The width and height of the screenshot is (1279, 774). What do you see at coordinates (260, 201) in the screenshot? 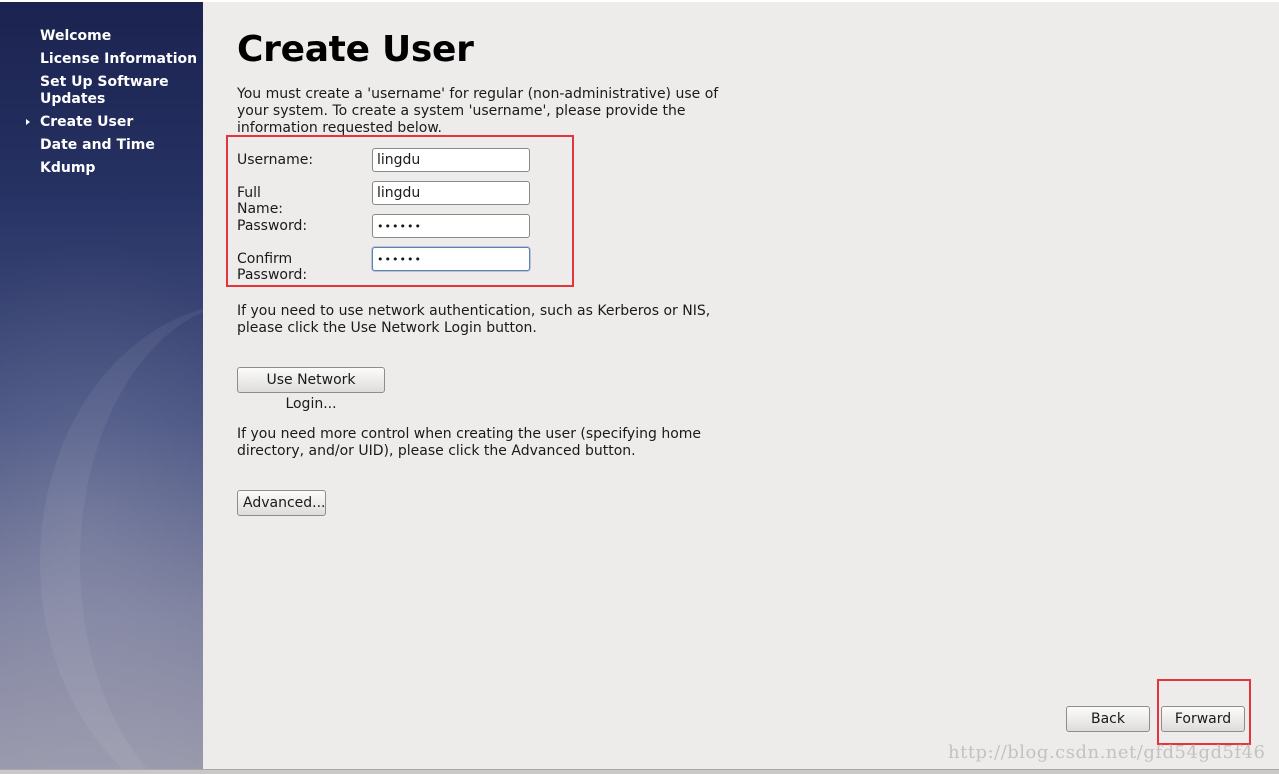
I see `fullname-label: Full Name:` at bounding box center [260, 201].